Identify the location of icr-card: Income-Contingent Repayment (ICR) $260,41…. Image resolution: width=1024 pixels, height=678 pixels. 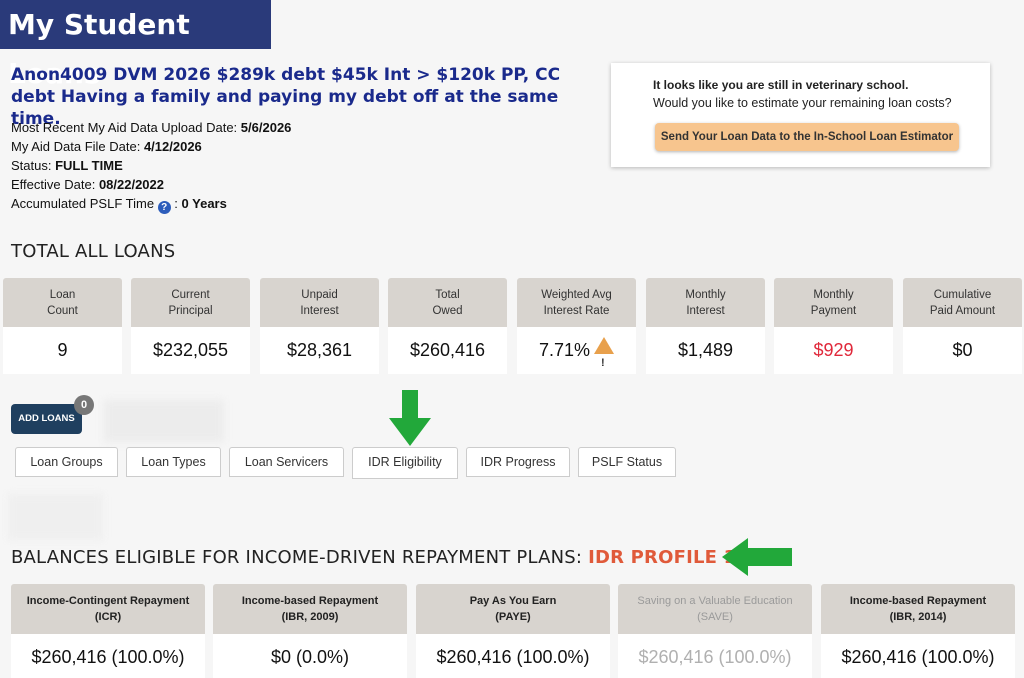
(108, 631).